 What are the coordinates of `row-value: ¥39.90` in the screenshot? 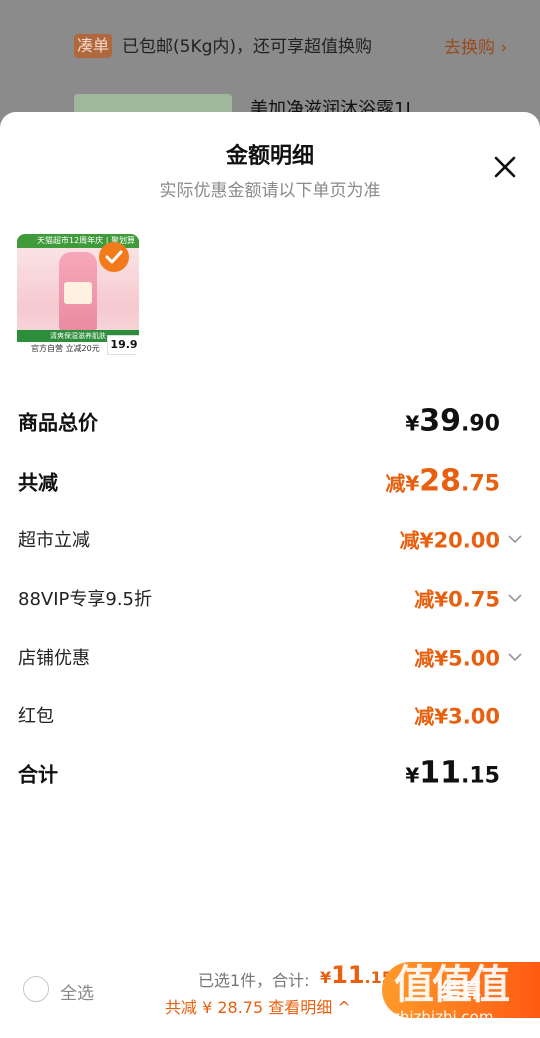 It's located at (452, 421).